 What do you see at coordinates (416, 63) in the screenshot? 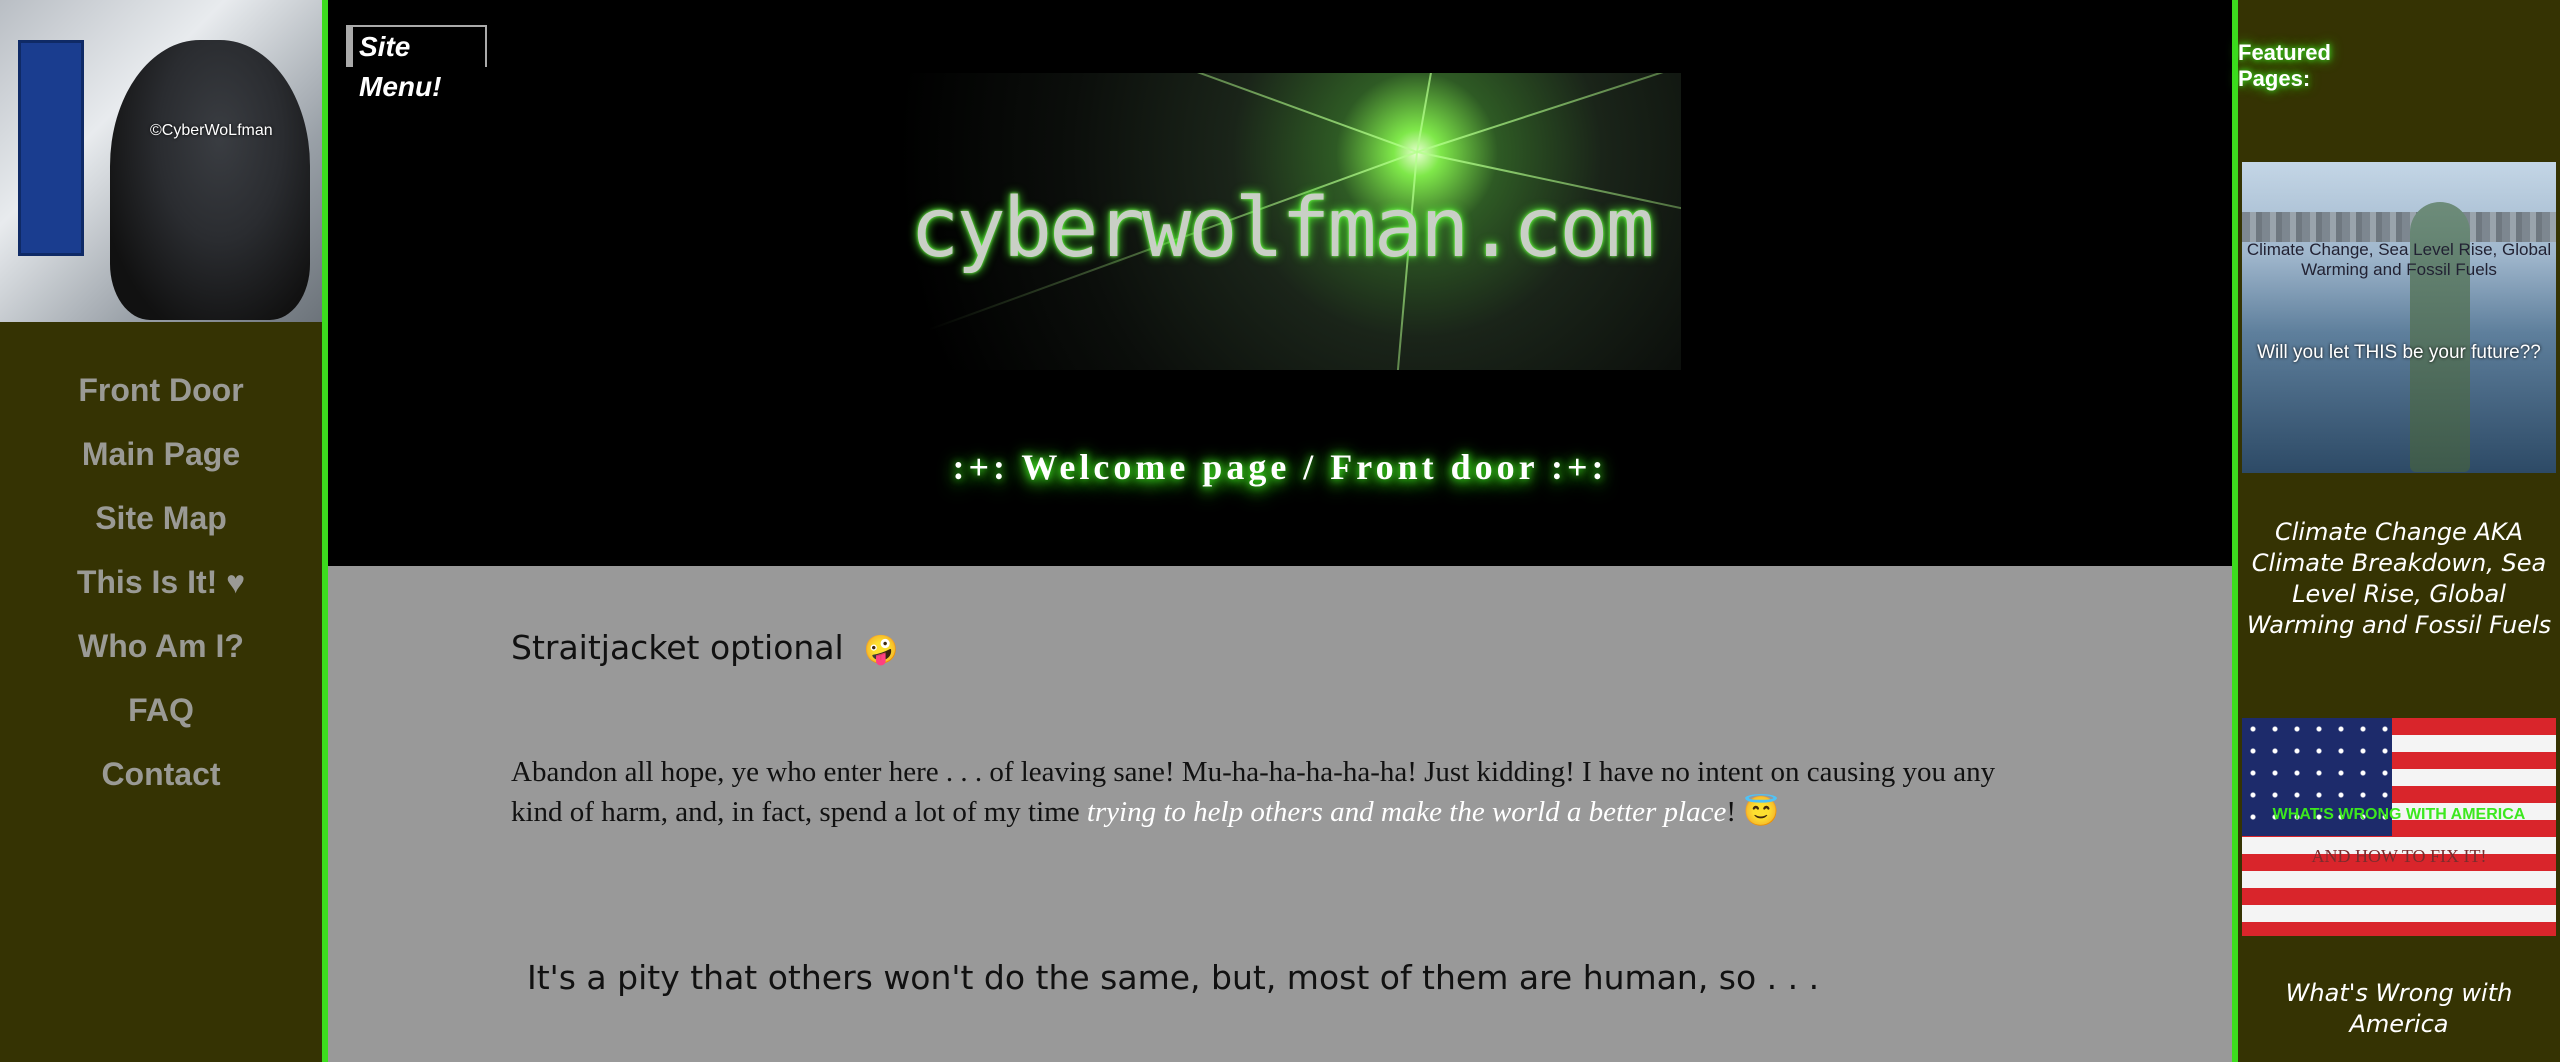
I see `site-menu-button: Site Menu!` at bounding box center [416, 63].